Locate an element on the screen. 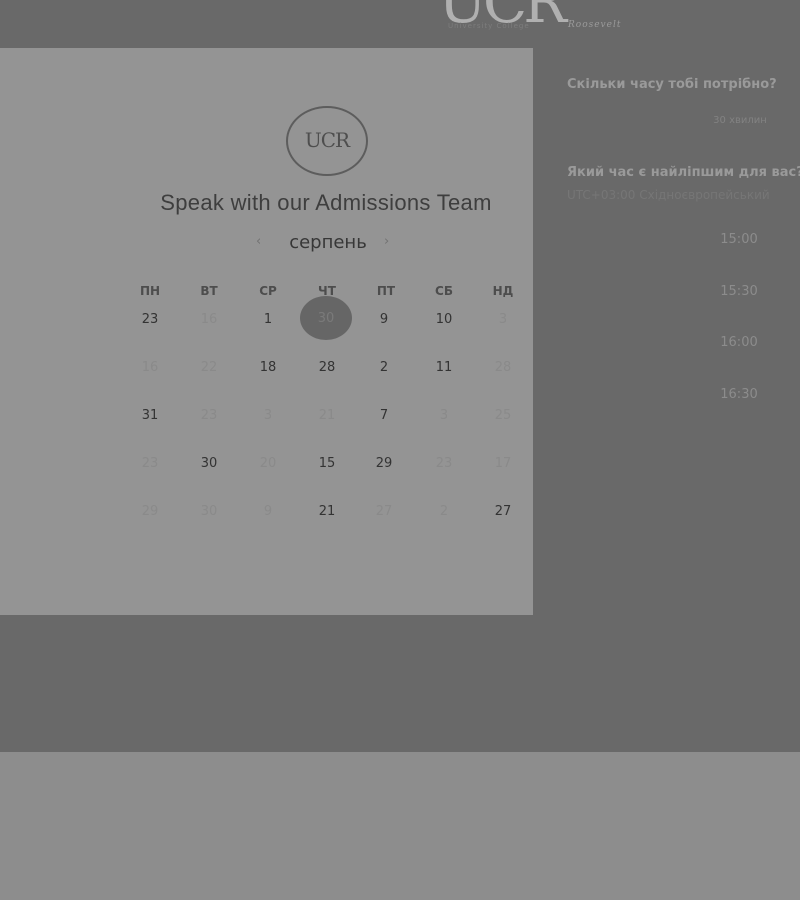 Image resolution: width=800 pixels, height=900 pixels. weekday-label: СР is located at coordinates (268, 291).